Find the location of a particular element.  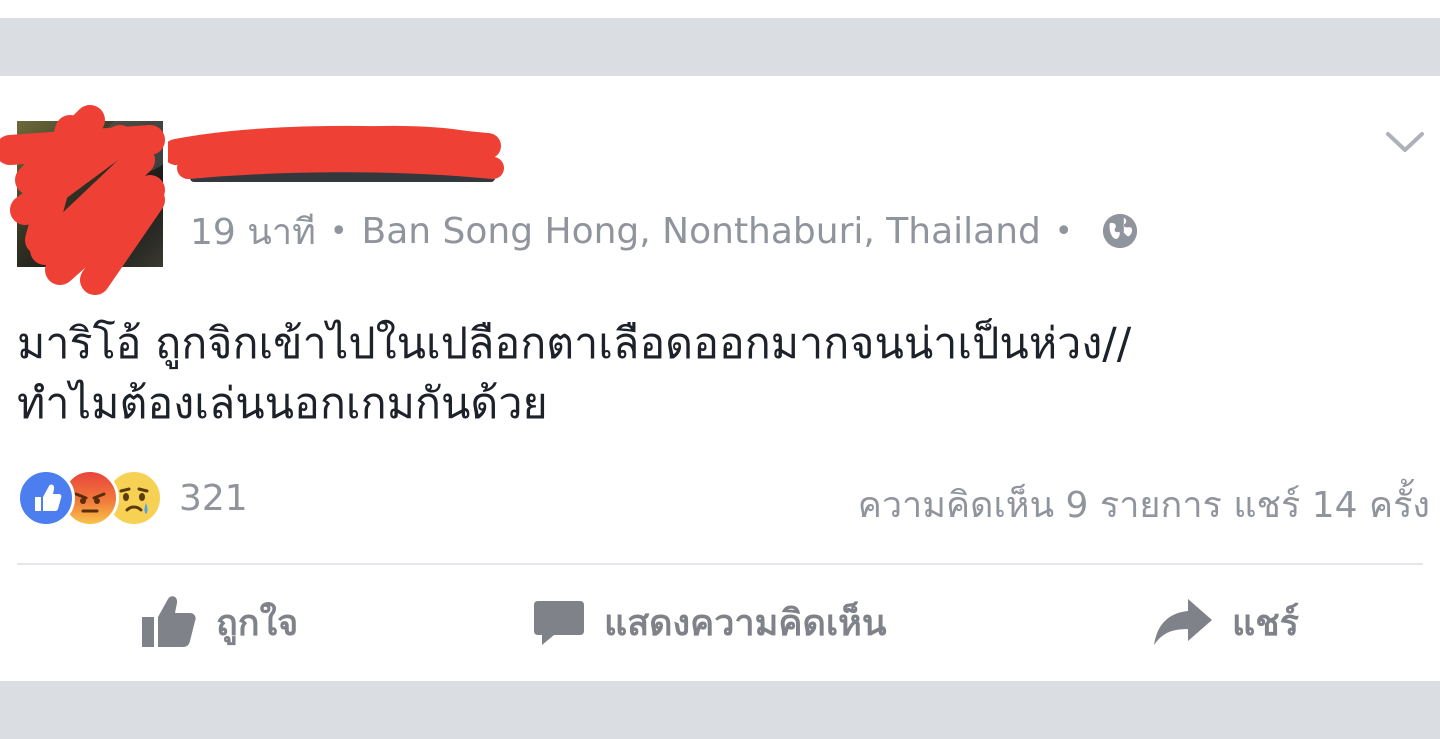

reactions-summary: 321 is located at coordinates (132, 498).